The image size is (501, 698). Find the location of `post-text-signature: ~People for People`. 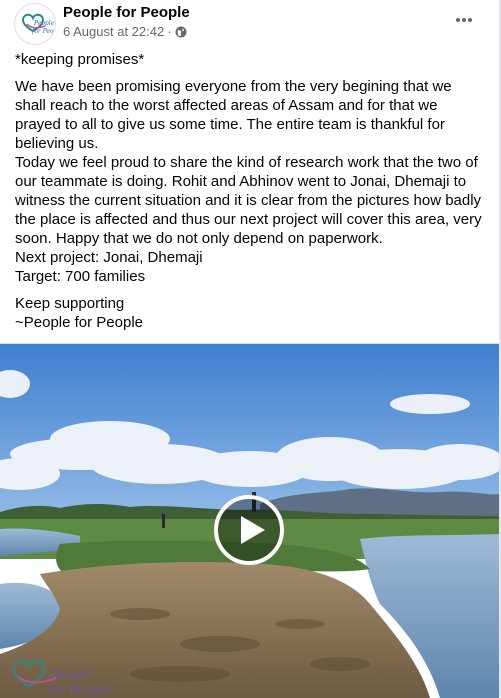

post-text-signature: ~People for People is located at coordinates (79, 322).